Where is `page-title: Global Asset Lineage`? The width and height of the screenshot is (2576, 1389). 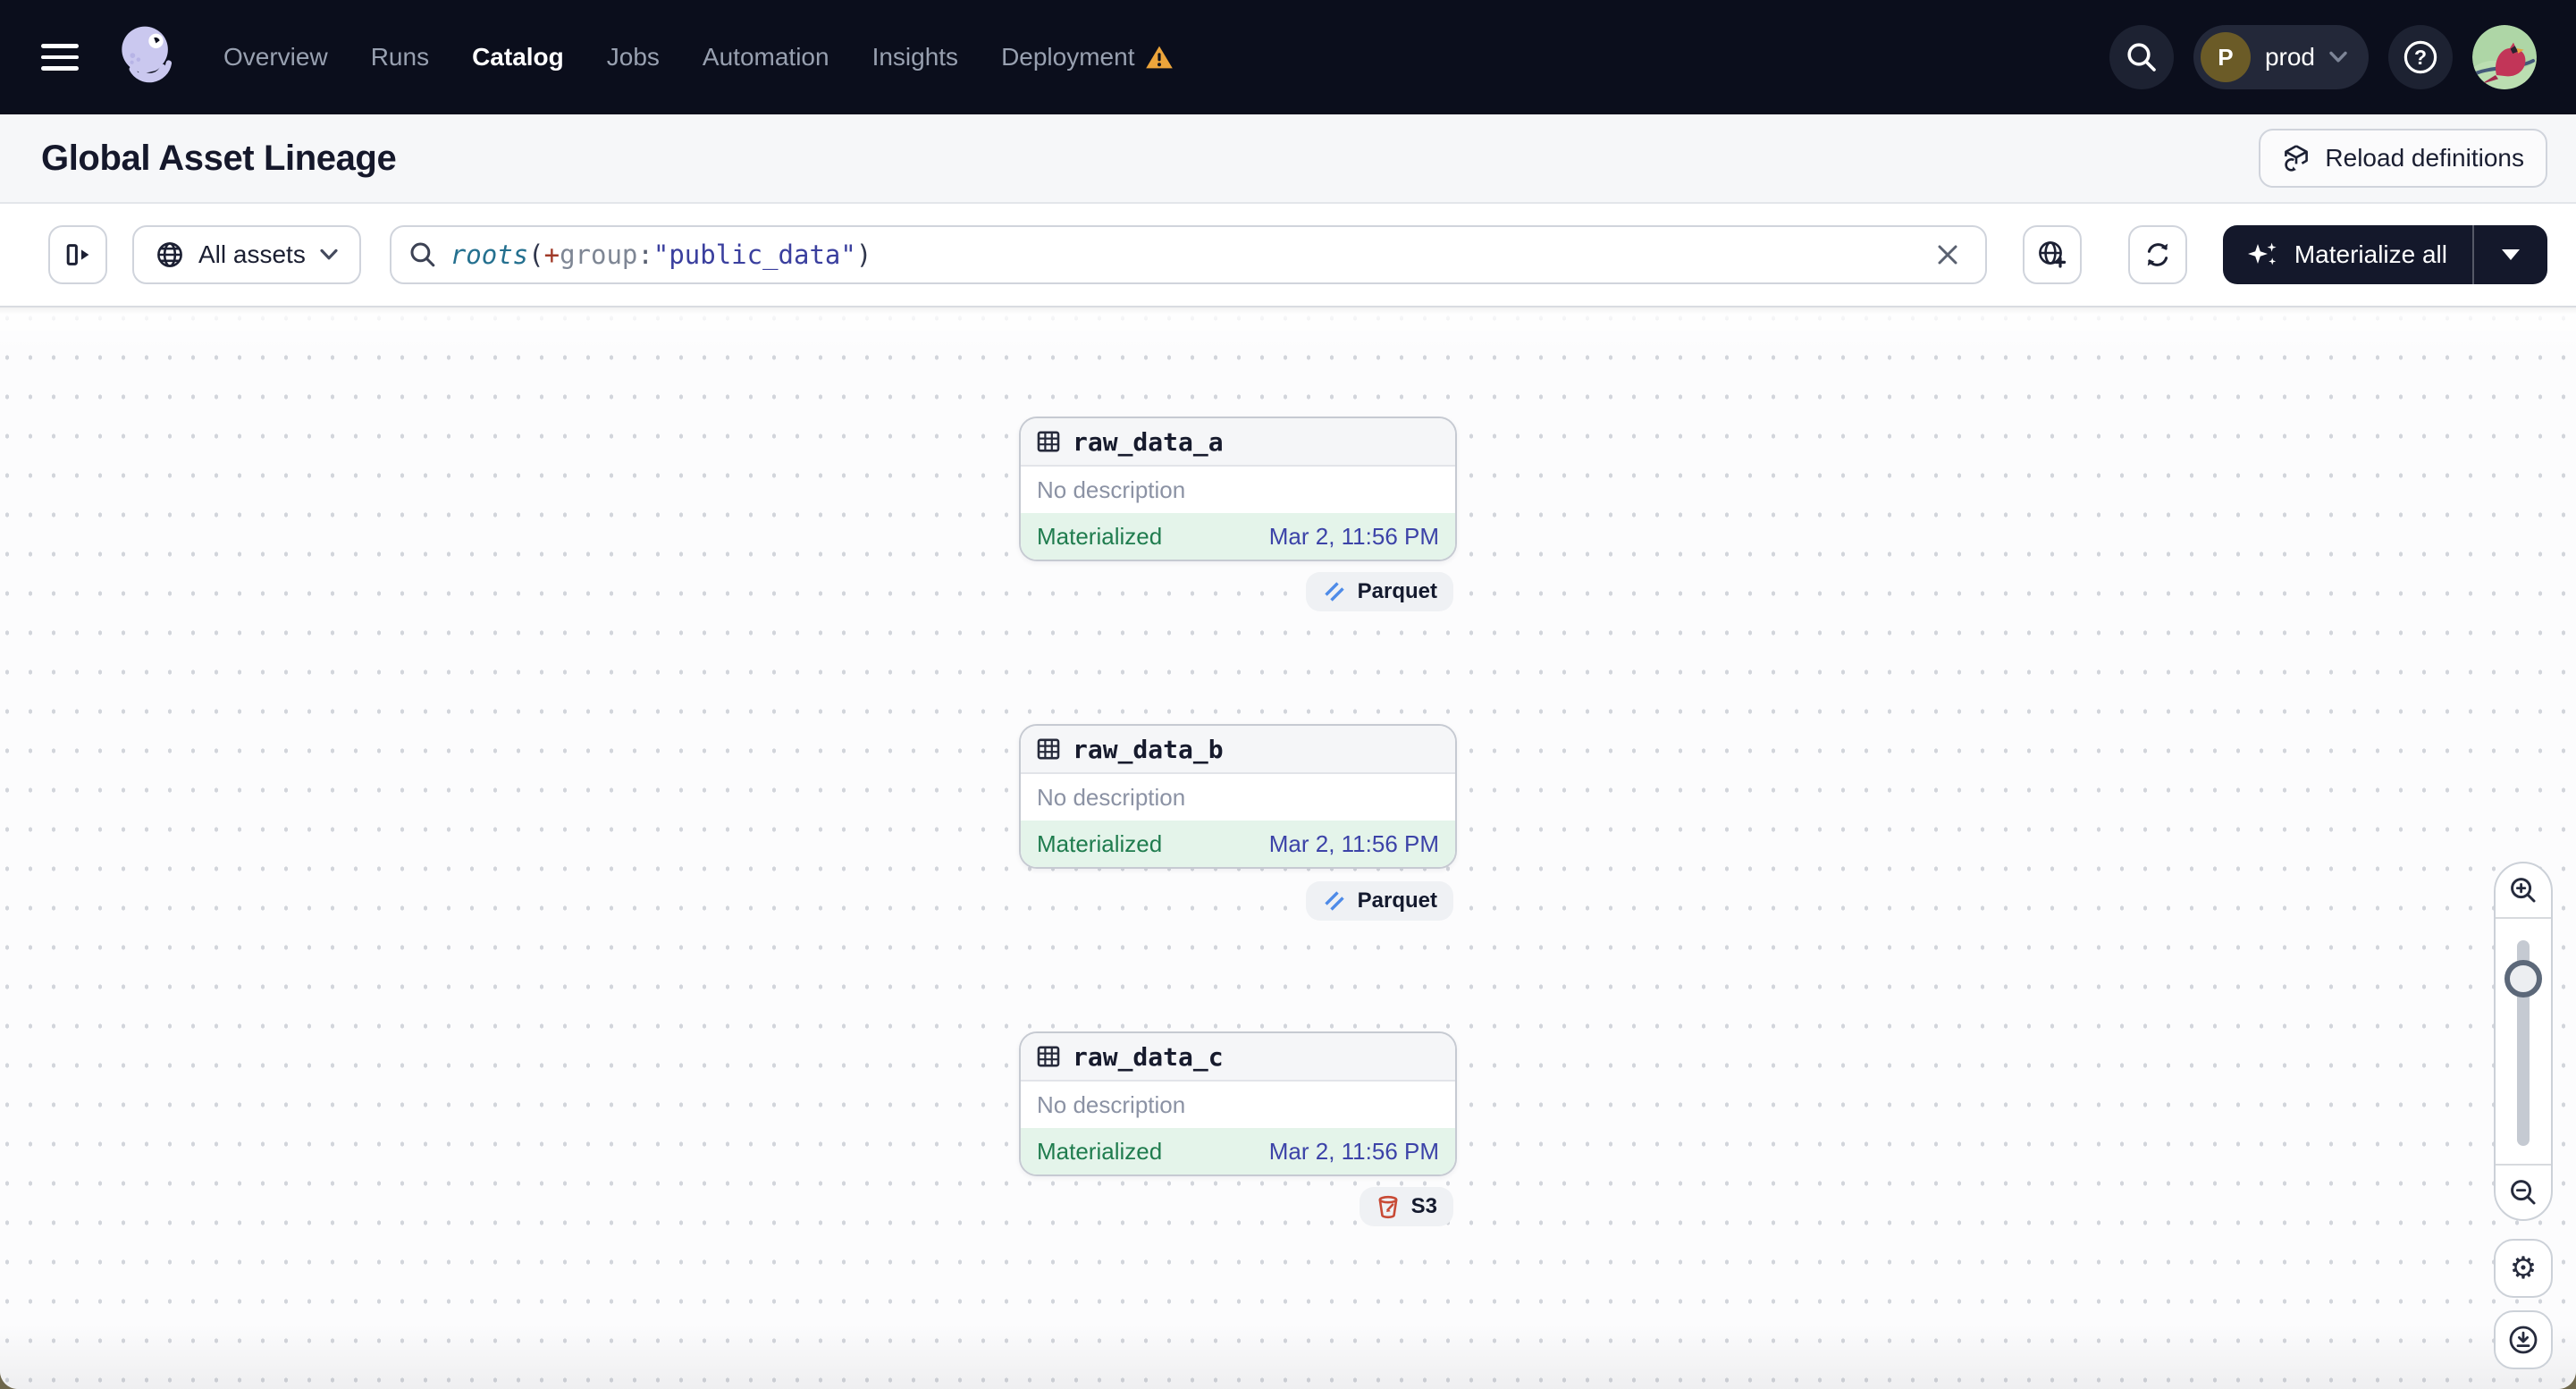 page-title: Global Asset Lineage is located at coordinates (219, 158).